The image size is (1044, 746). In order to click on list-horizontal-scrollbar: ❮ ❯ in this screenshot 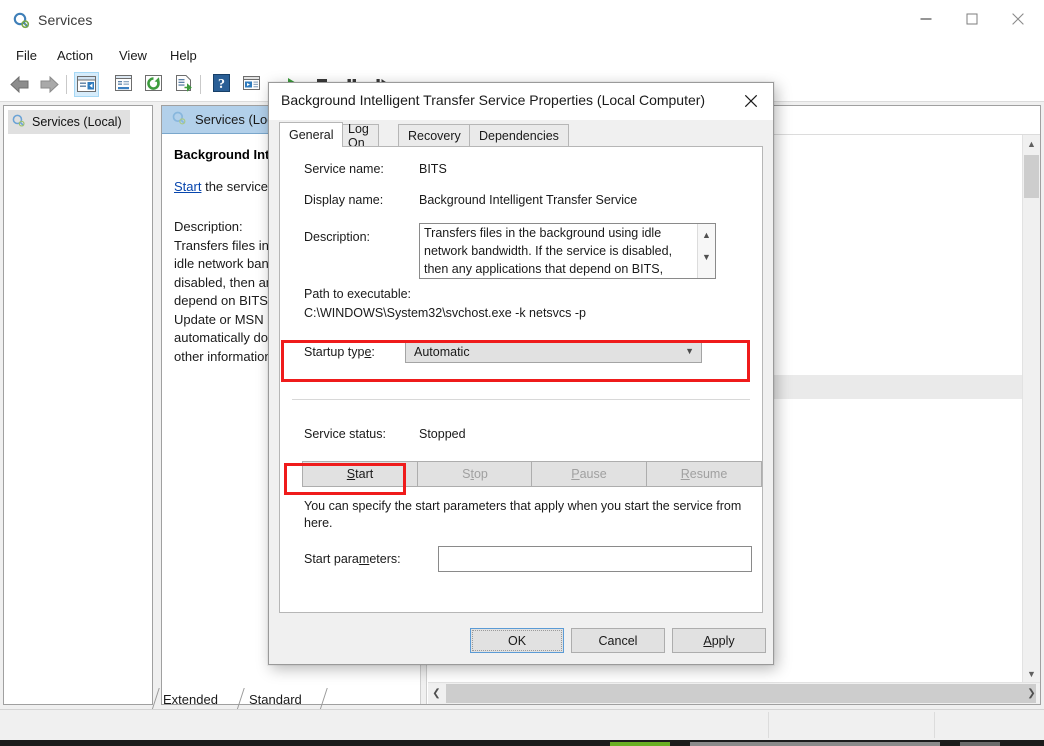, I will do `click(734, 693)`.